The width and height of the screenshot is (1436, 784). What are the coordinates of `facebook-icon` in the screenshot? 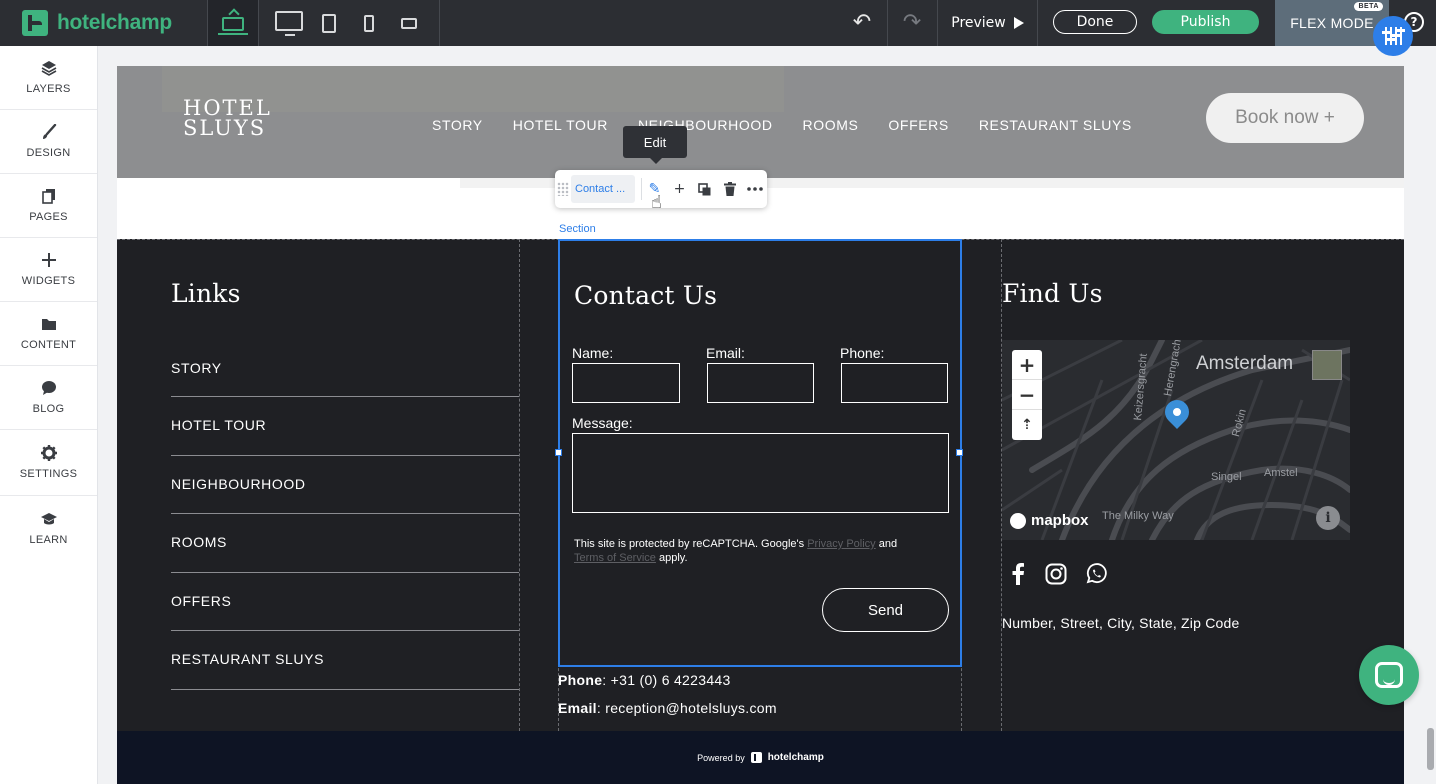 It's located at (1018, 574).